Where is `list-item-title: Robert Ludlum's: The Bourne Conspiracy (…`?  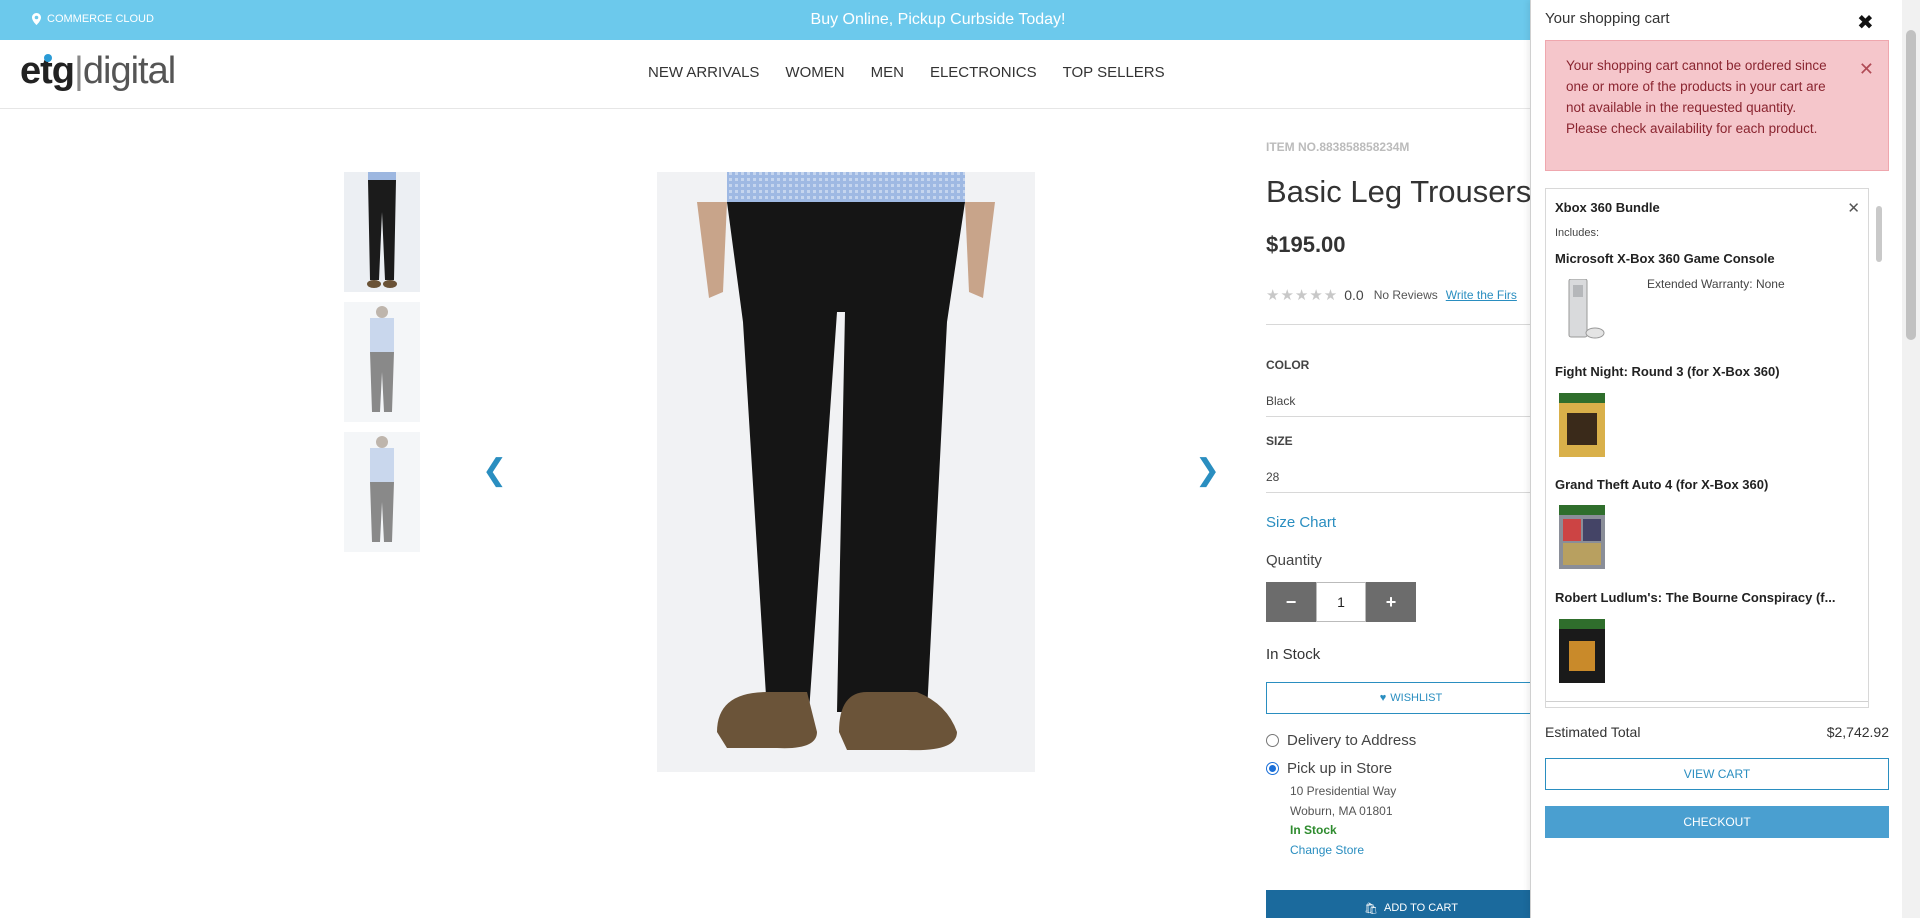 list-item-title: Robert Ludlum's: The Bourne Conspiracy (… is located at coordinates (1695, 597).